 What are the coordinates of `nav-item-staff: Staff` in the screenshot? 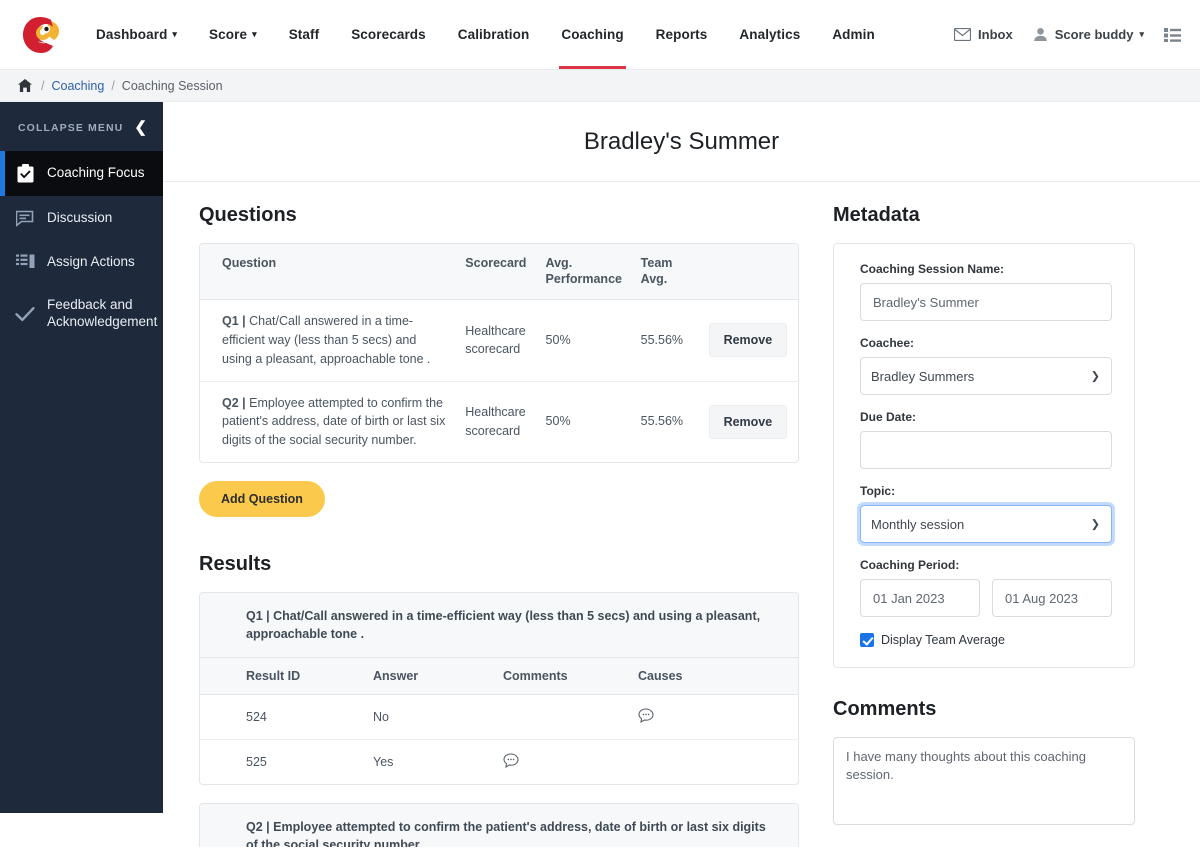 It's located at (304, 34).